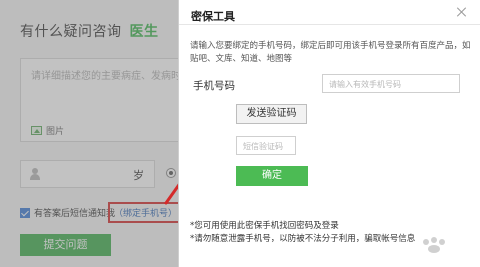 Image resolution: width=480 pixels, height=267 pixels. Describe the element at coordinates (365, 84) in the screenshot. I see `phone-placeholder: 请输入有效手机号码` at that location.